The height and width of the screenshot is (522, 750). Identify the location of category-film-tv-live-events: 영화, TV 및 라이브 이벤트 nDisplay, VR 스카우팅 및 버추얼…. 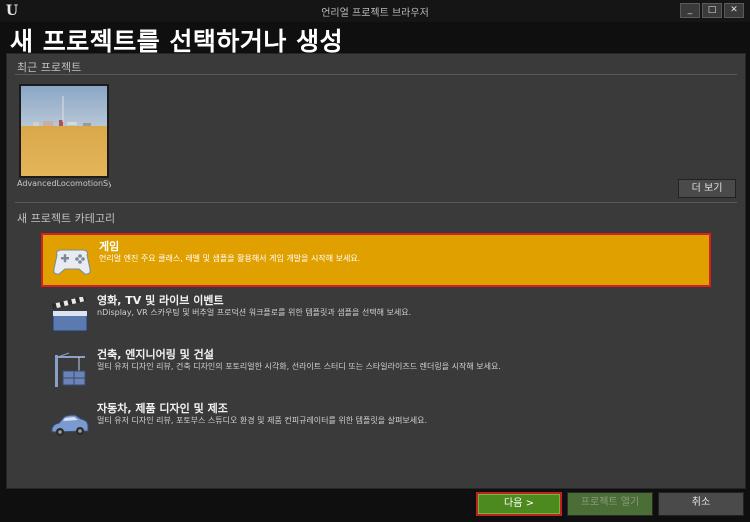
(376, 316).